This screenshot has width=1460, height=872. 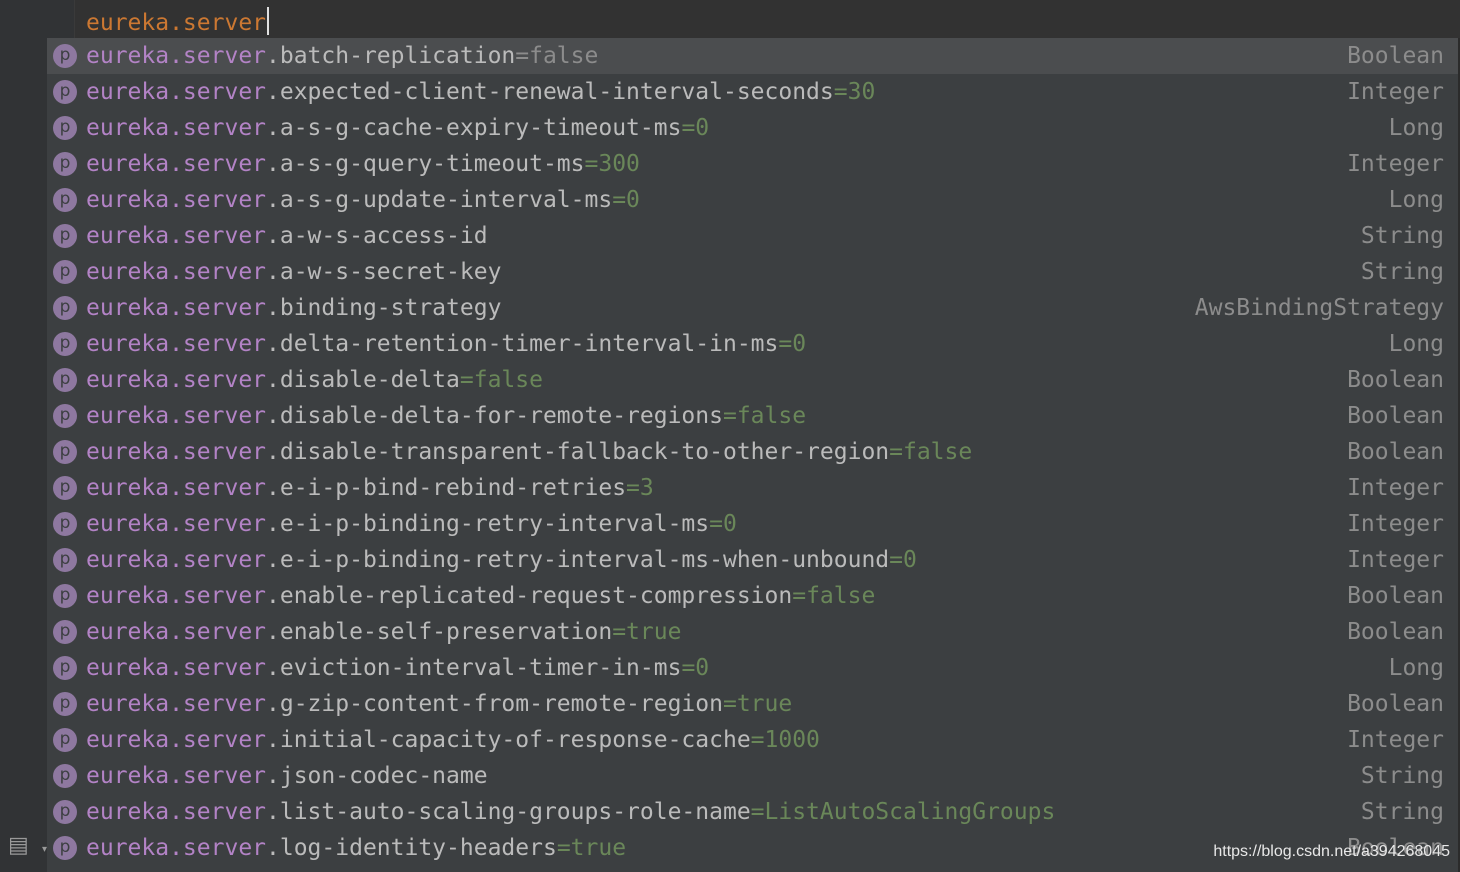 I want to click on typed-text: eureka.server, so click(x=176, y=23).